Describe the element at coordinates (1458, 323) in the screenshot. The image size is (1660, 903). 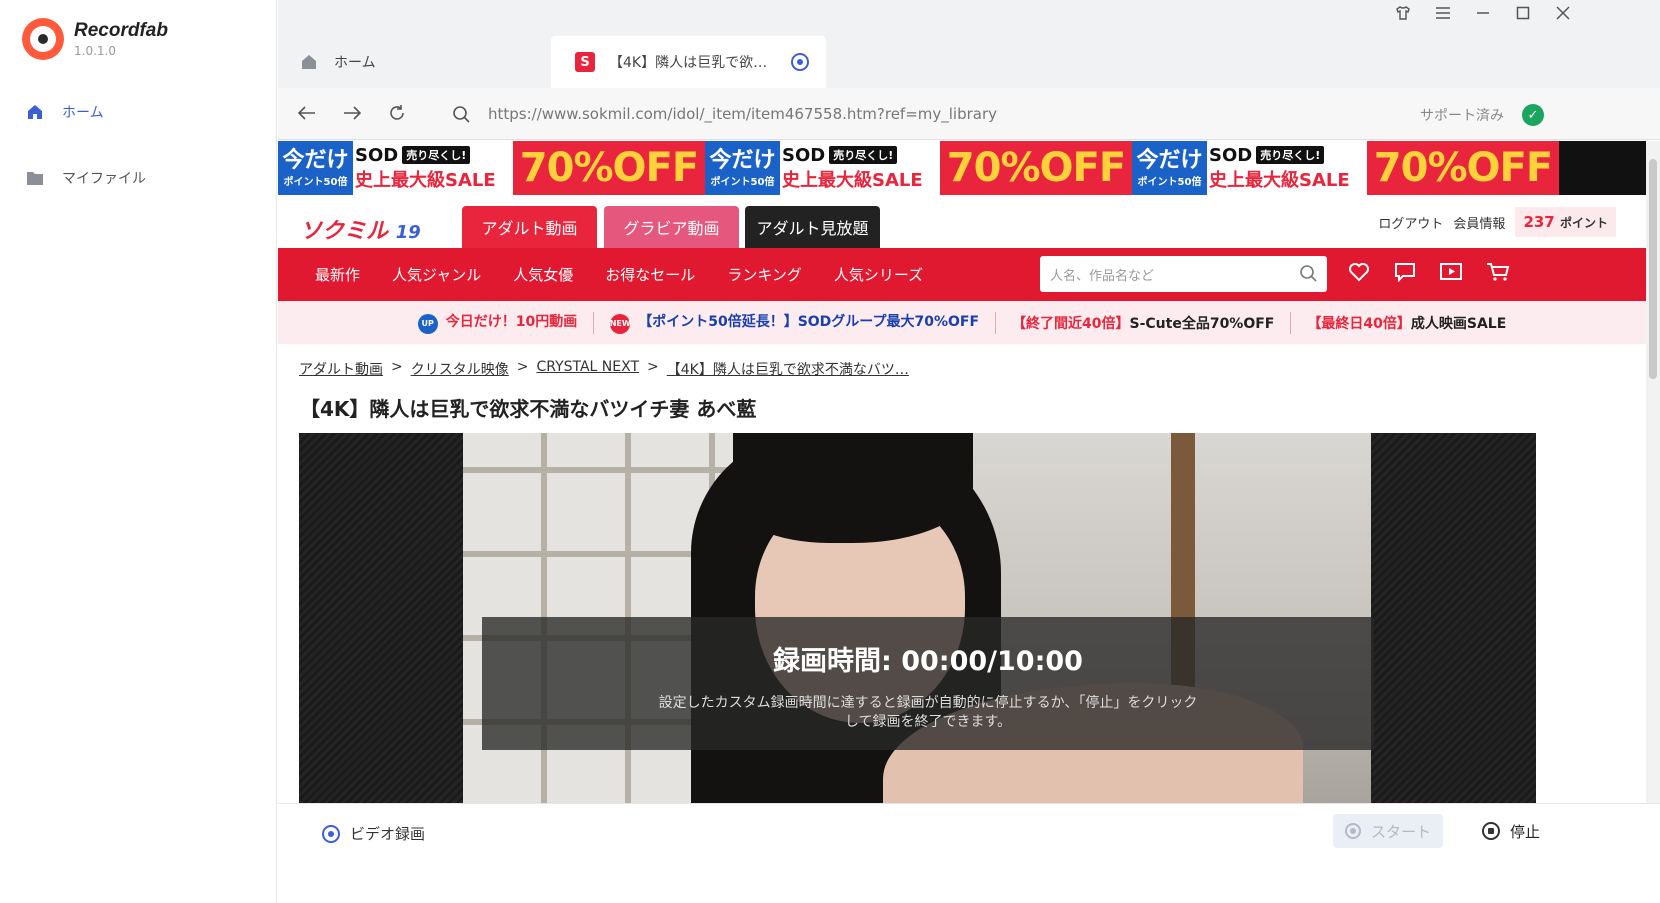
I see `promo-text: 成人映画SALE` at that location.